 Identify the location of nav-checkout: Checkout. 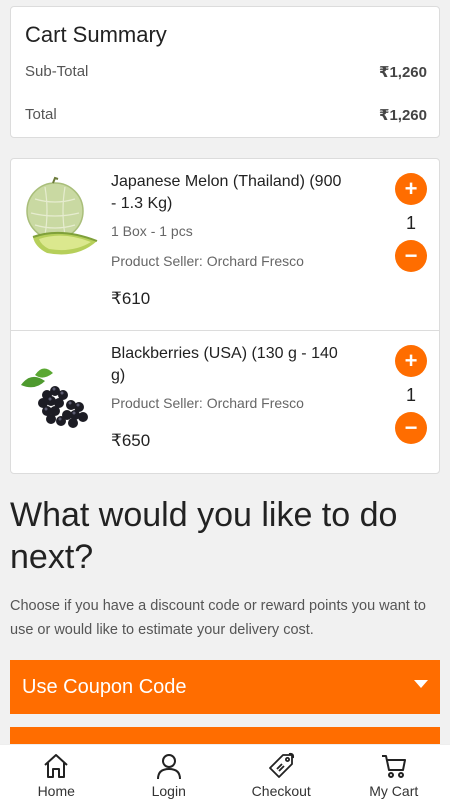
(281, 772).